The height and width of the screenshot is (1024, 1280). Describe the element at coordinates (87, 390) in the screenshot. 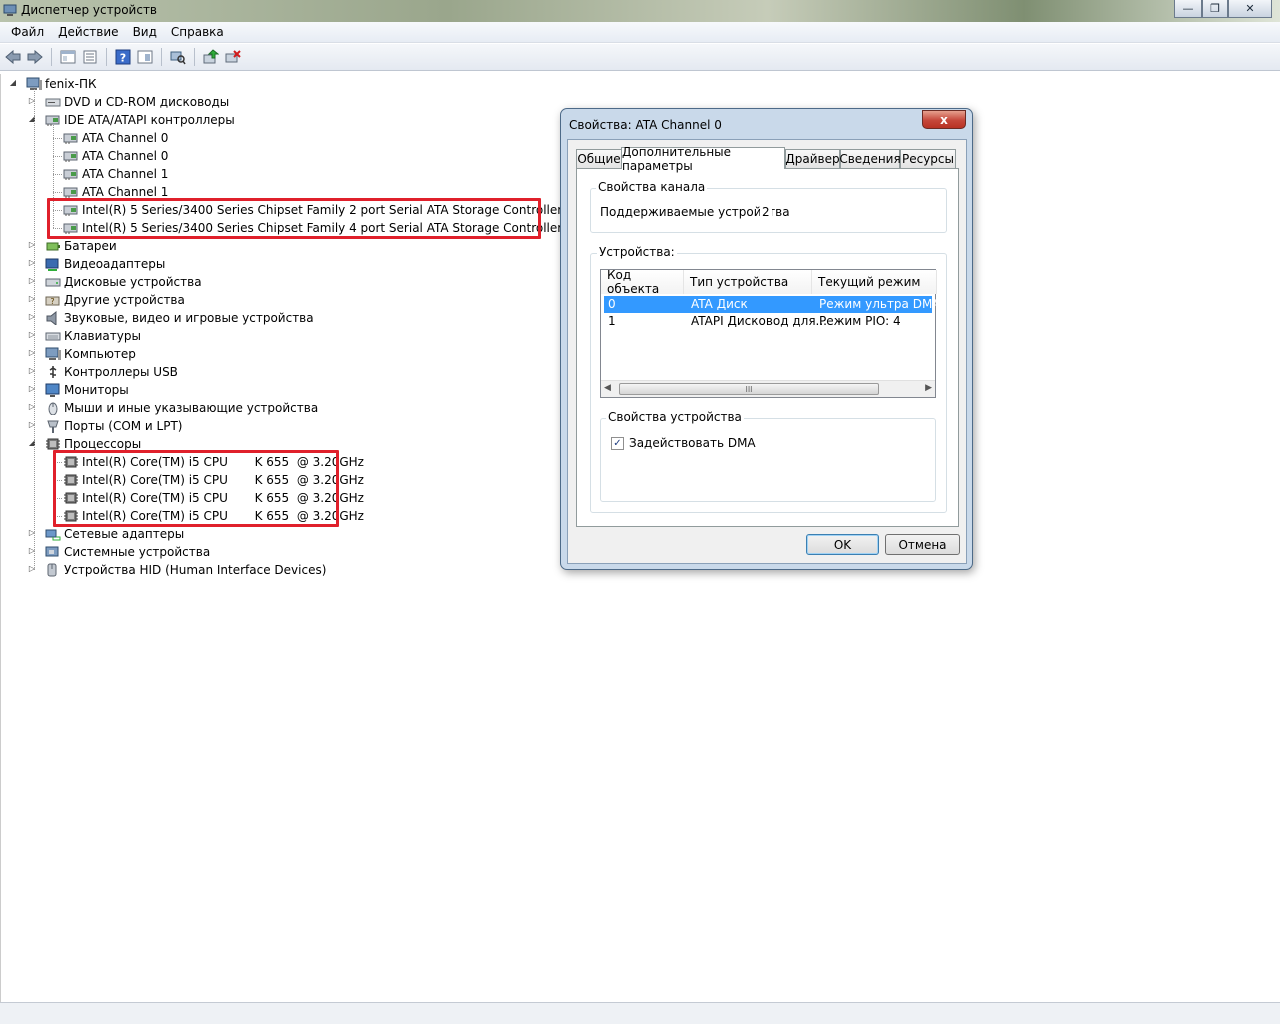

I see `tree-category: Мониторы` at that location.